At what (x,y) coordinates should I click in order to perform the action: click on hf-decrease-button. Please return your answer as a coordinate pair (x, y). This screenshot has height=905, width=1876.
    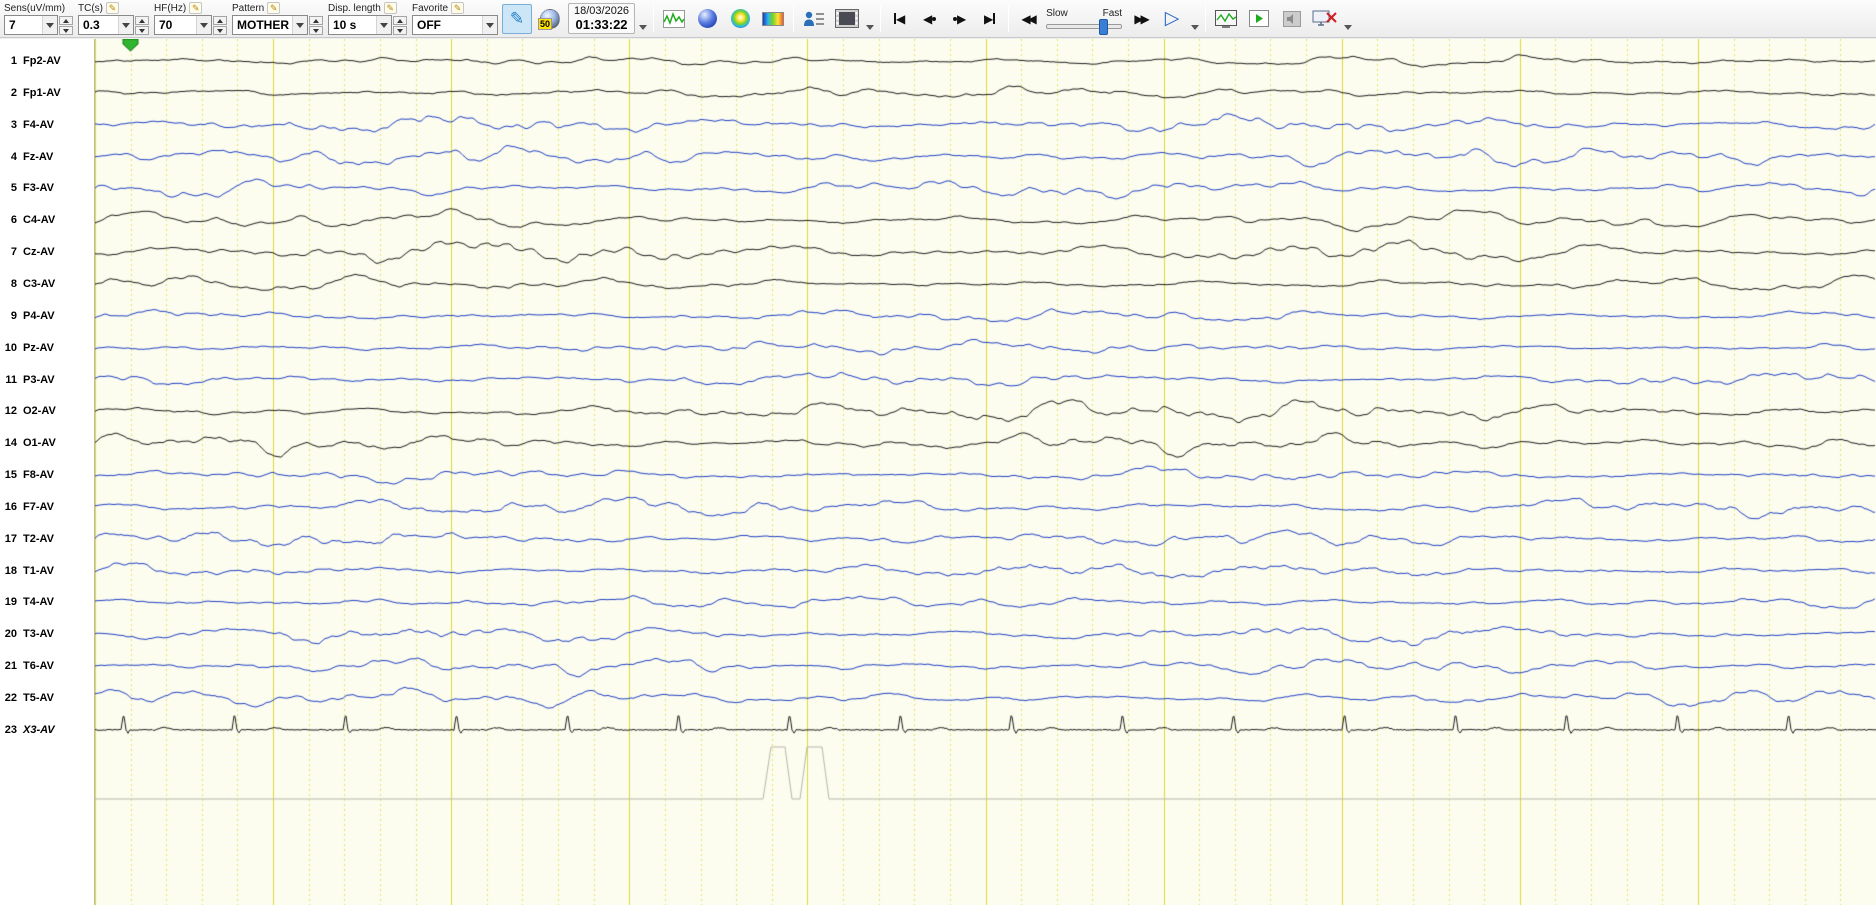
    Looking at the image, I should click on (220, 30).